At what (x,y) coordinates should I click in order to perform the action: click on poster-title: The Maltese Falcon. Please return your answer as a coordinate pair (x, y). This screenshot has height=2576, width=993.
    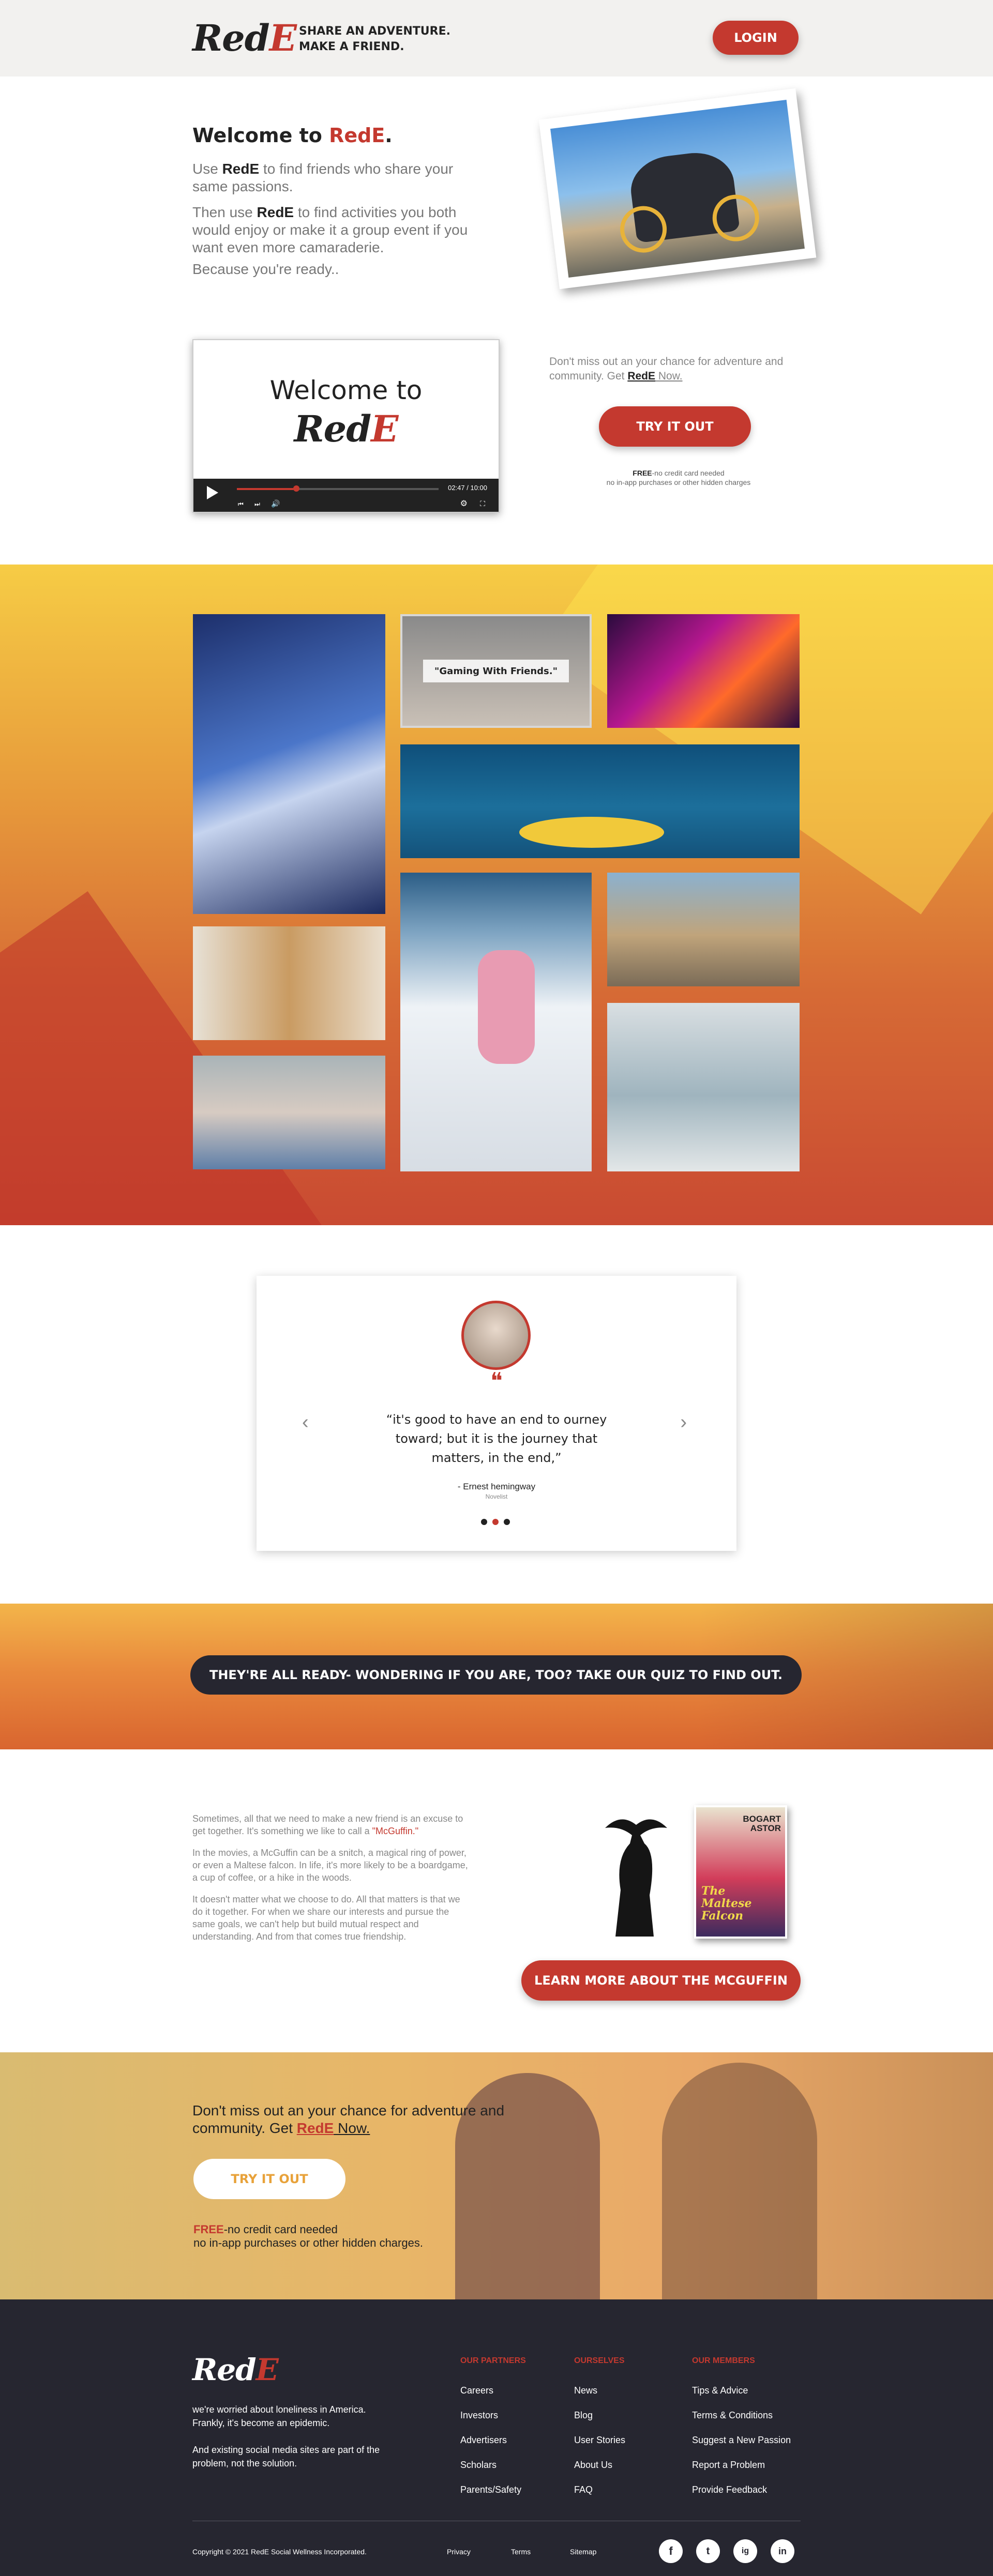
    Looking at the image, I should click on (727, 1903).